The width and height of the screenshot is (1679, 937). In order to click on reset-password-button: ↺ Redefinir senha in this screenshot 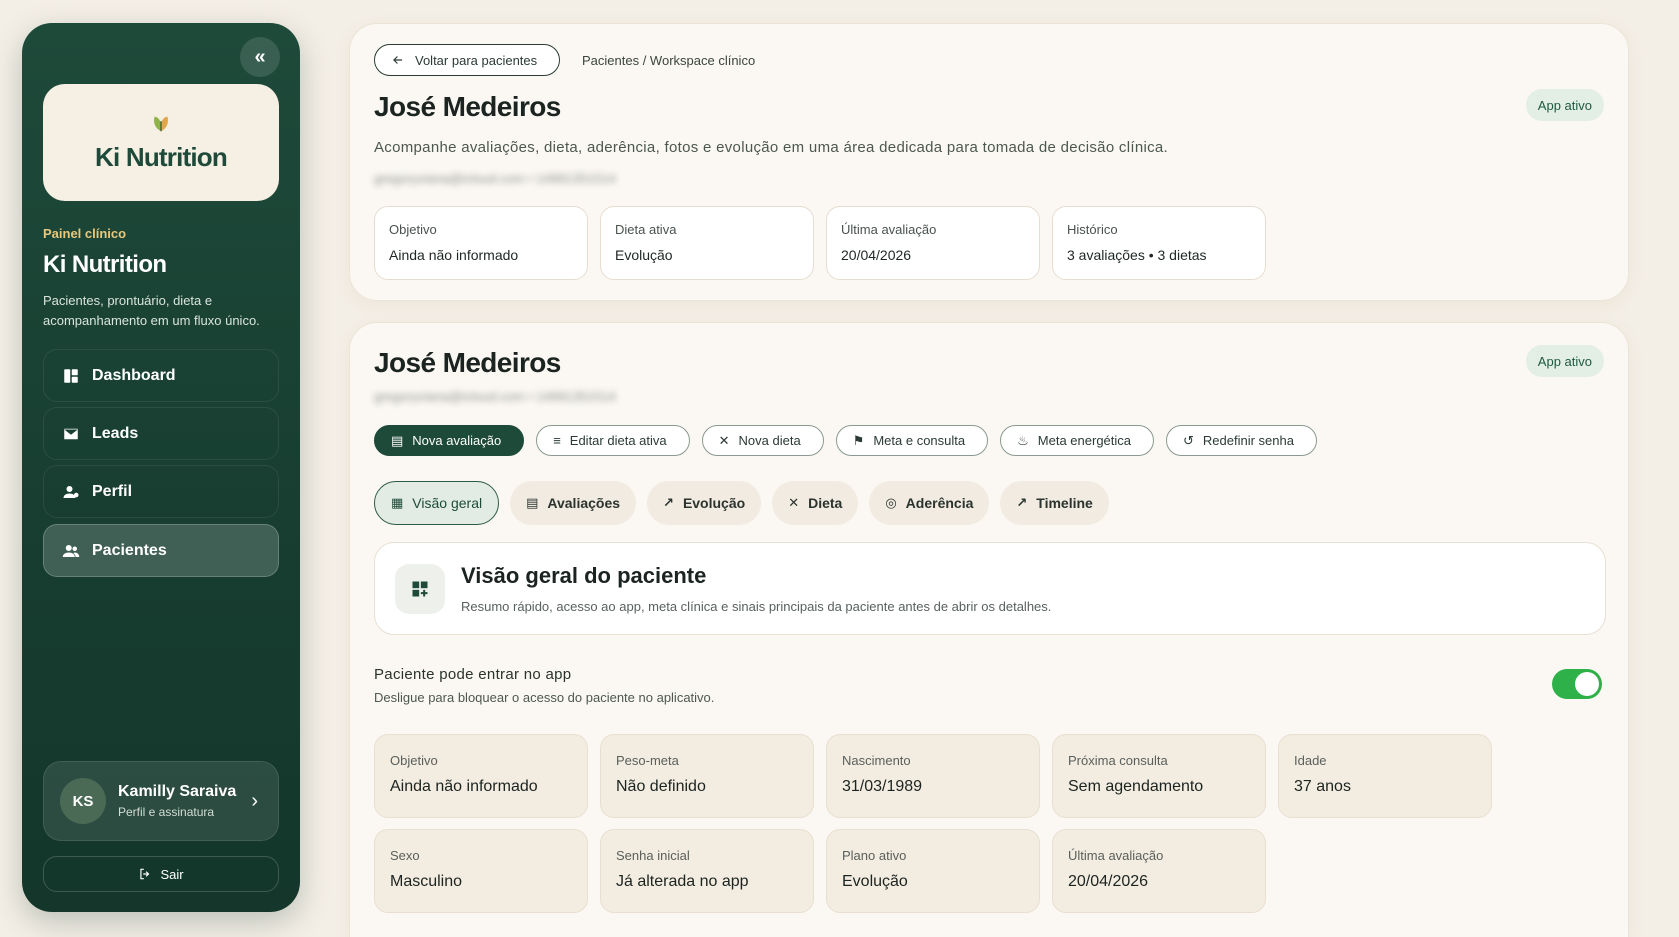, I will do `click(1241, 440)`.